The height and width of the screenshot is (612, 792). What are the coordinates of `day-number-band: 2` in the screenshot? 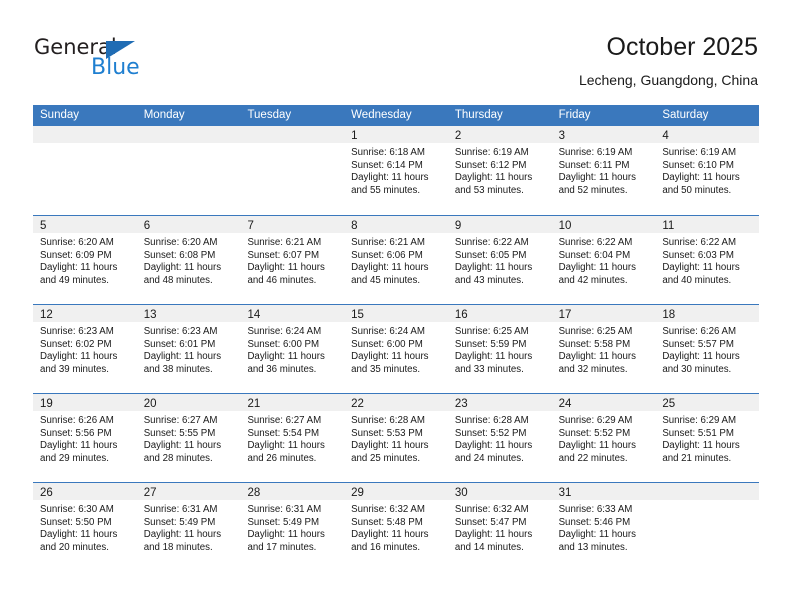 It's located at (499, 134).